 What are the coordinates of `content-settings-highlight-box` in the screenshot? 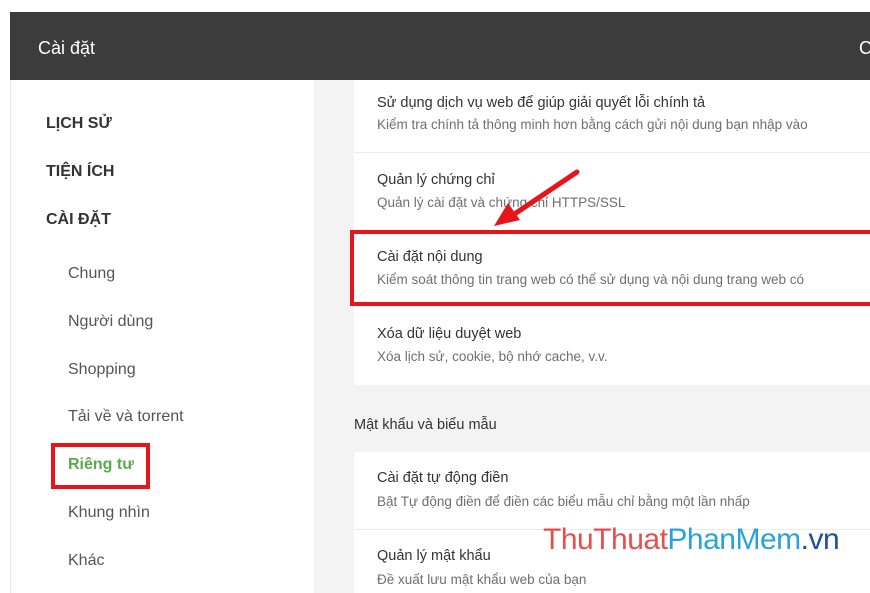 It's located at (610, 268).